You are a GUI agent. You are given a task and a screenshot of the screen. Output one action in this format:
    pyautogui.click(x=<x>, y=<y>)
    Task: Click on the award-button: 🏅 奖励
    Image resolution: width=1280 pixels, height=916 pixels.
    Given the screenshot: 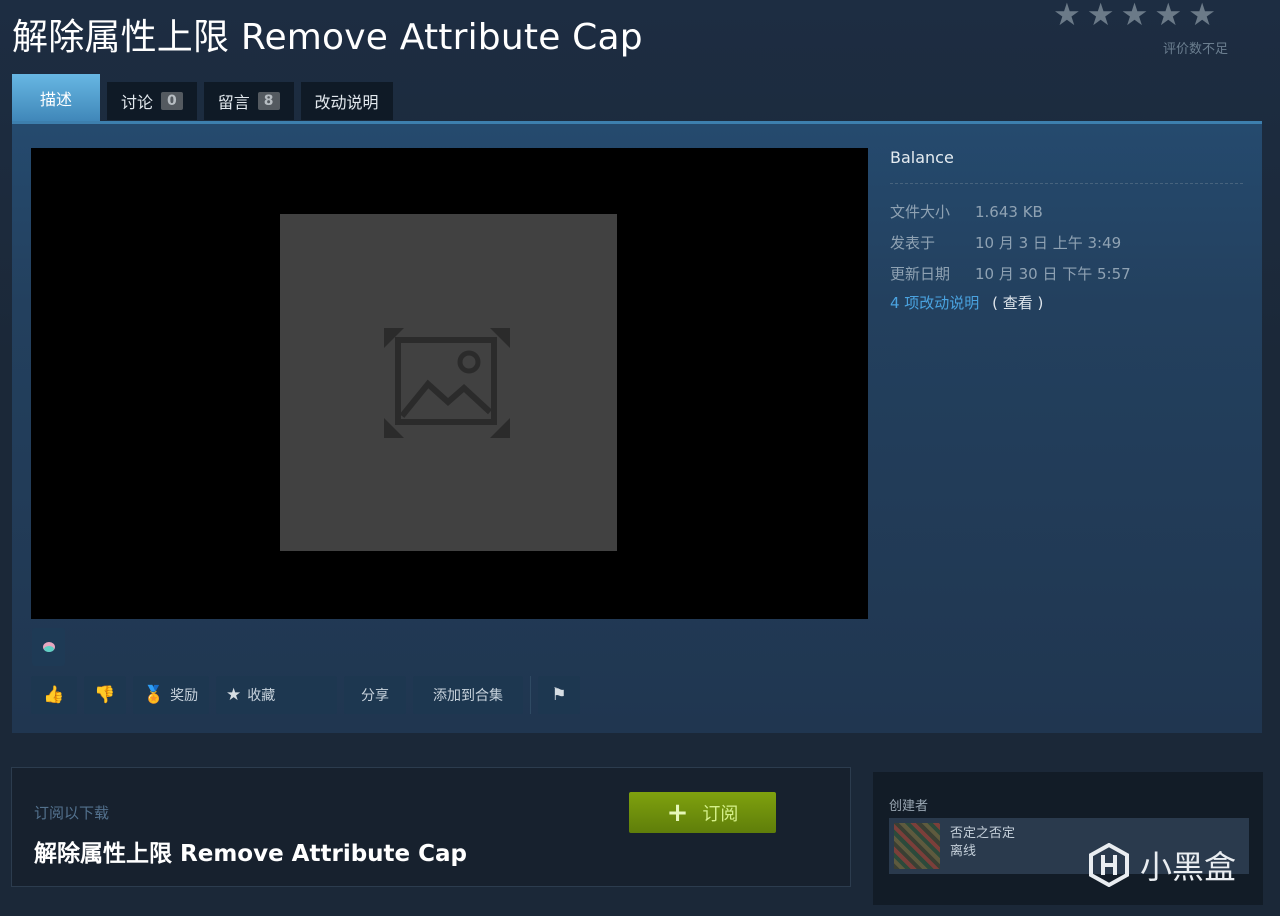 What is the action you would take?
    pyautogui.click(x=171, y=695)
    